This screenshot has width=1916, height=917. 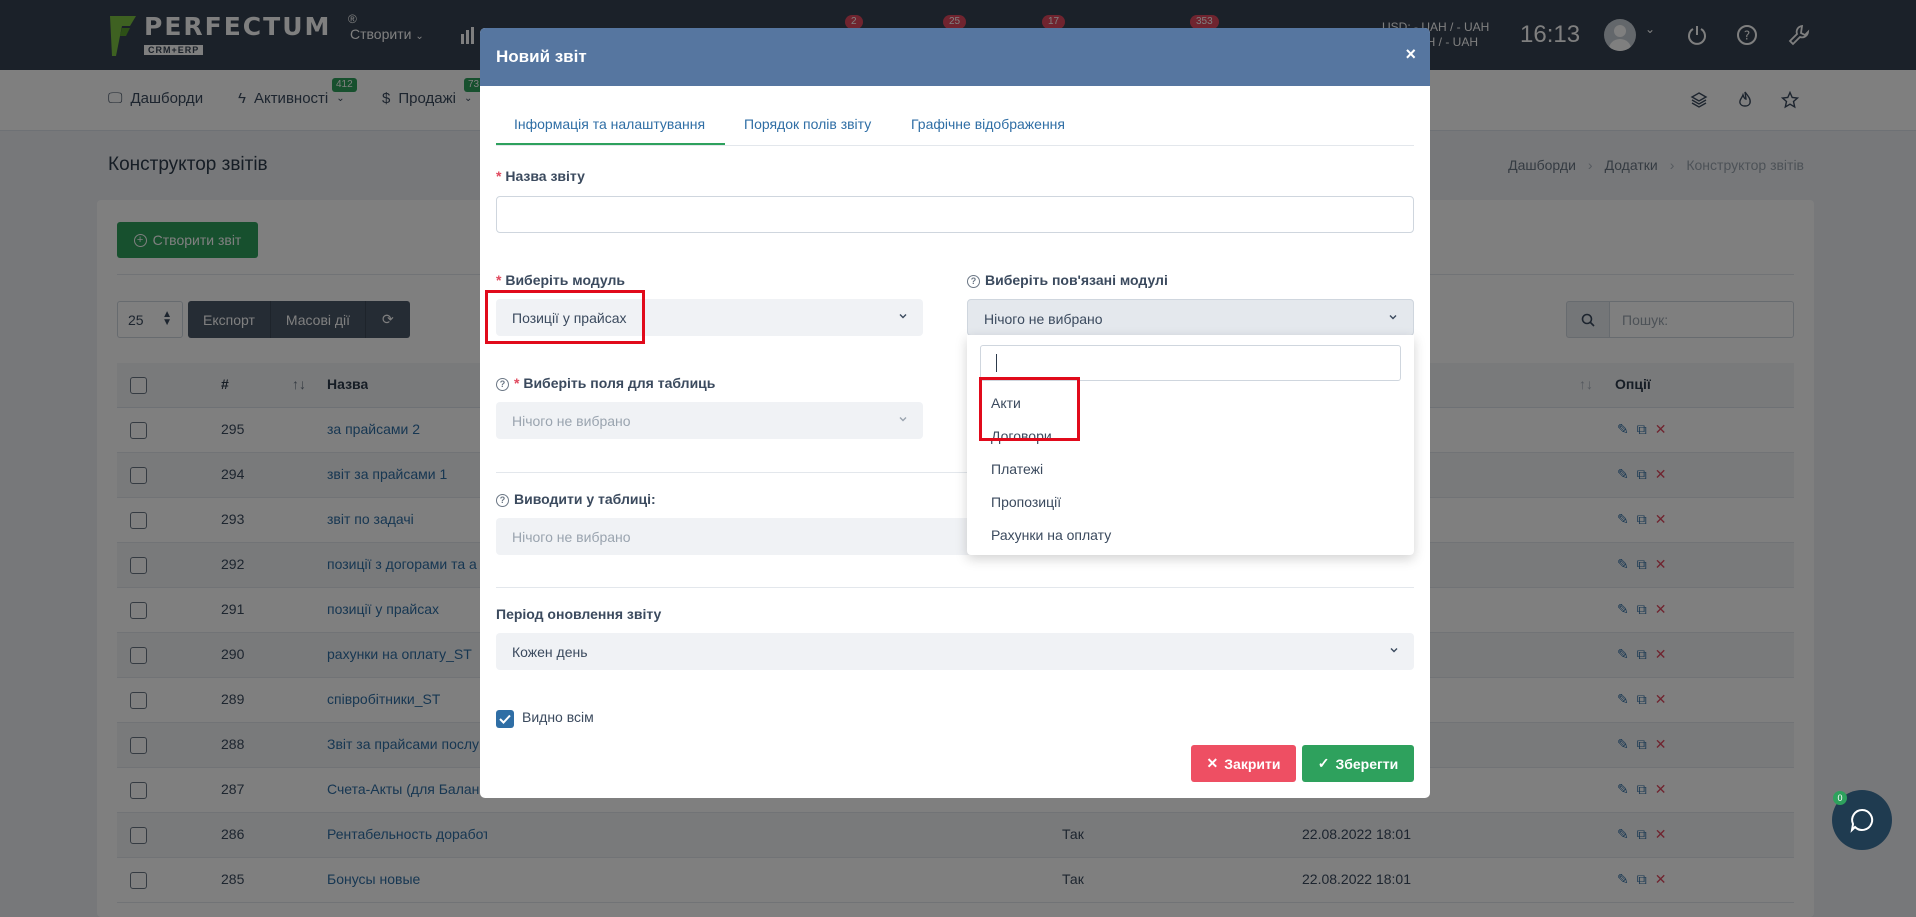 I want to click on table-fields-label: ? * Виберіть поля для таблиць, so click(x=605, y=383).